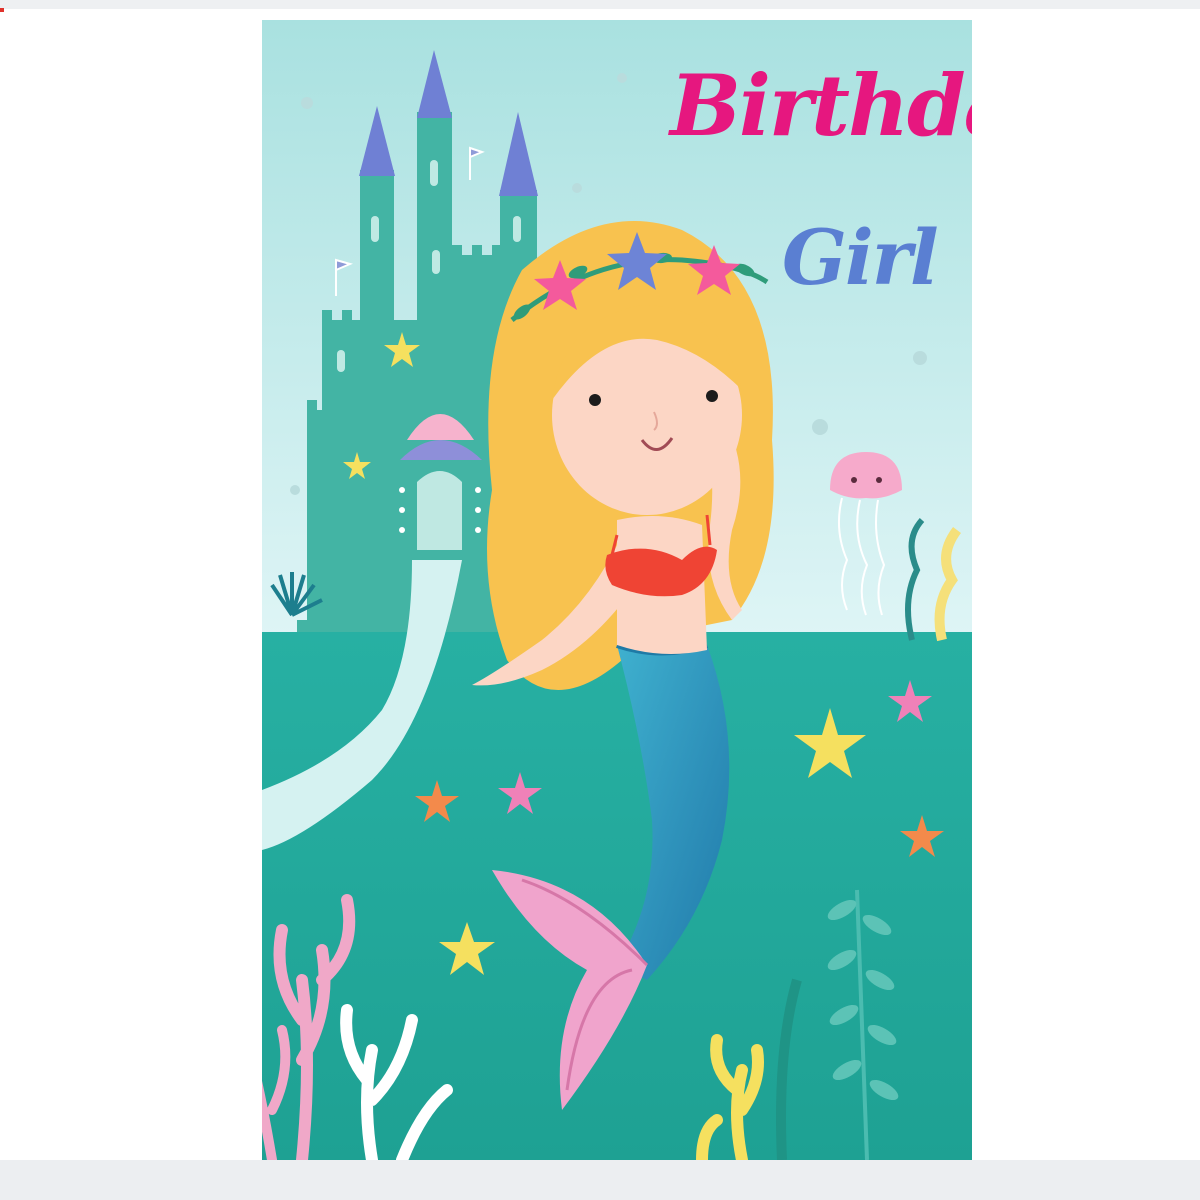 The image size is (1200, 1200). I want to click on bottom-rule, so click(600, 1180).